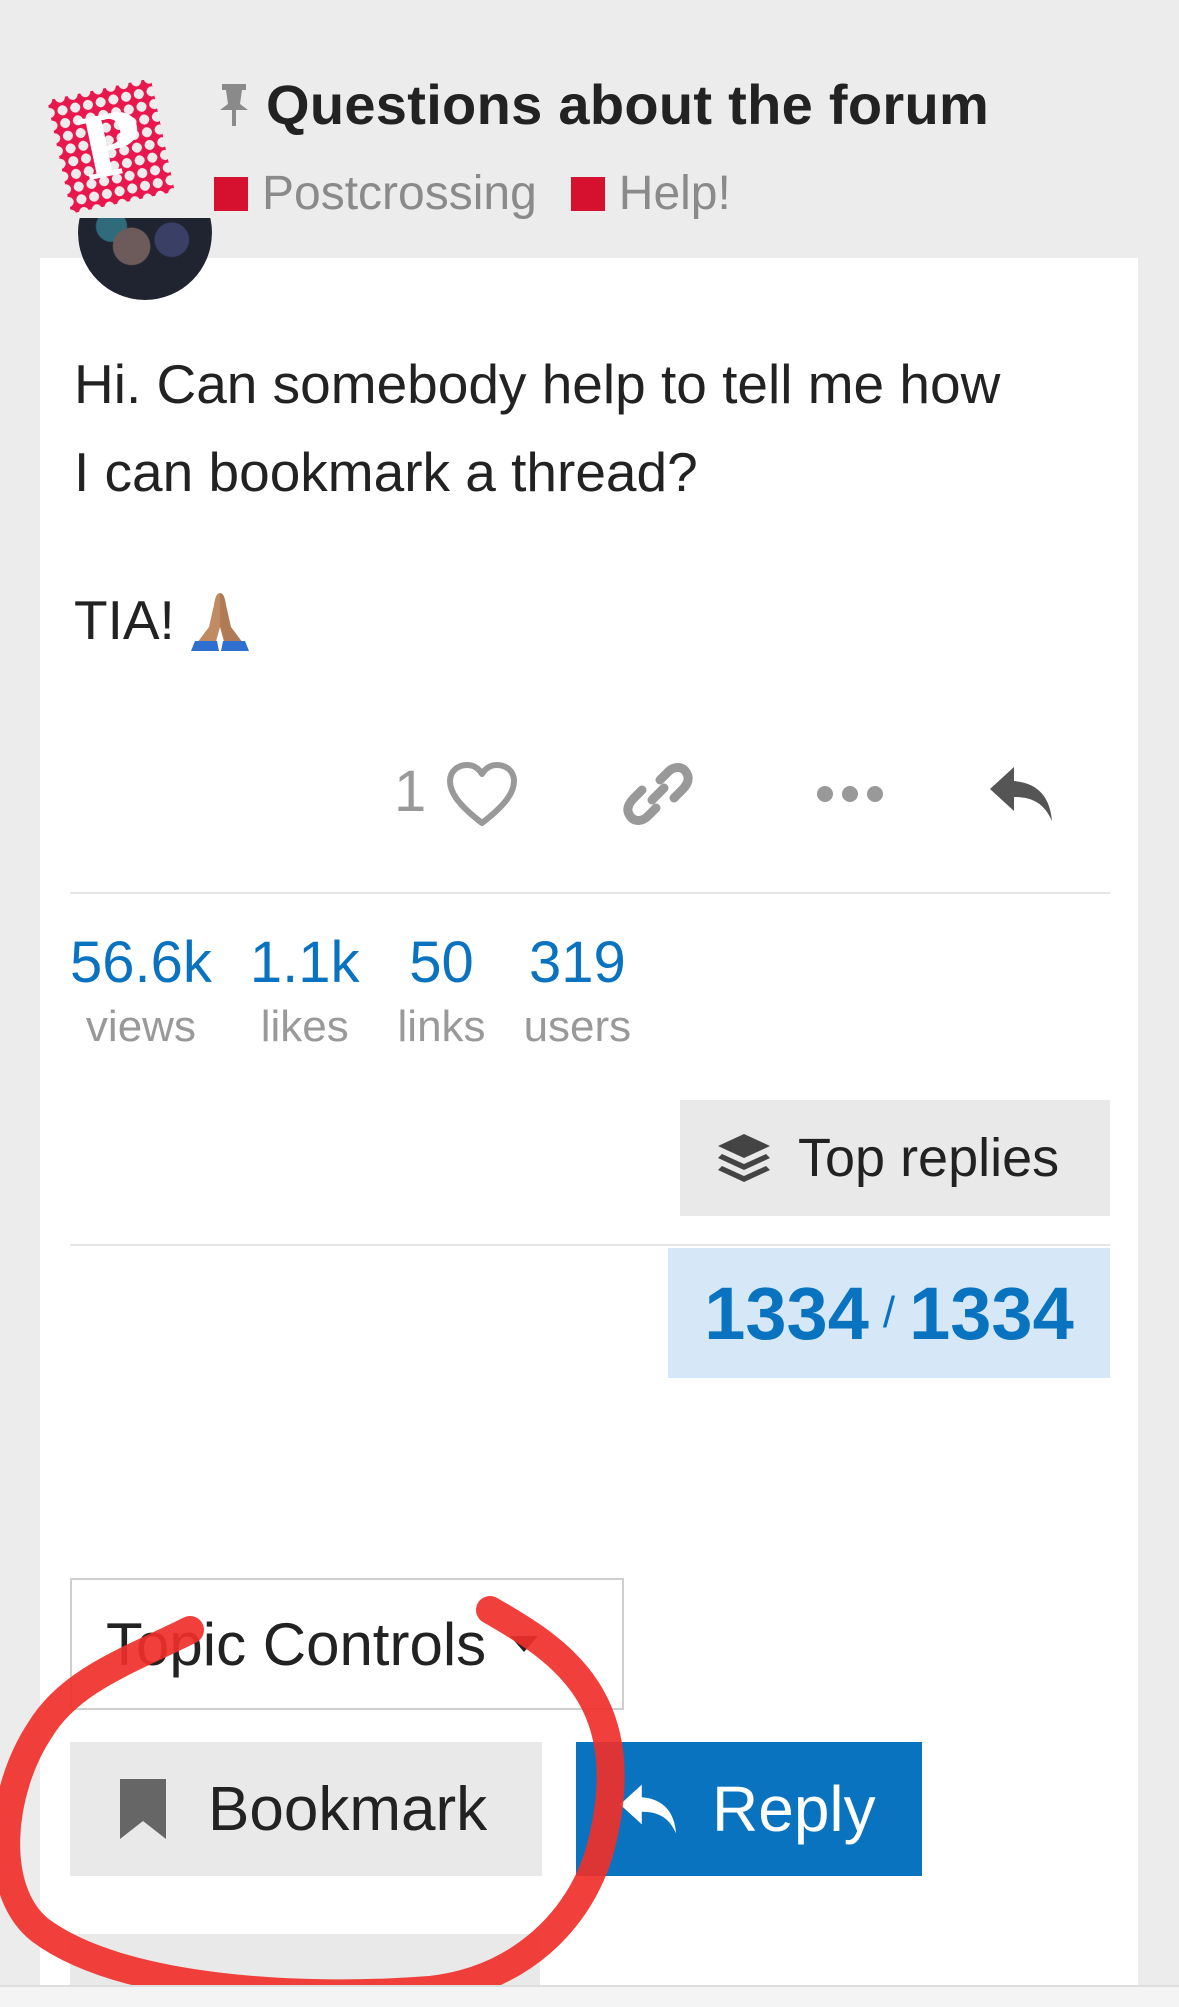  Describe the element at coordinates (594, 620) in the screenshot. I see `post-body-signoff: TIA!` at that location.